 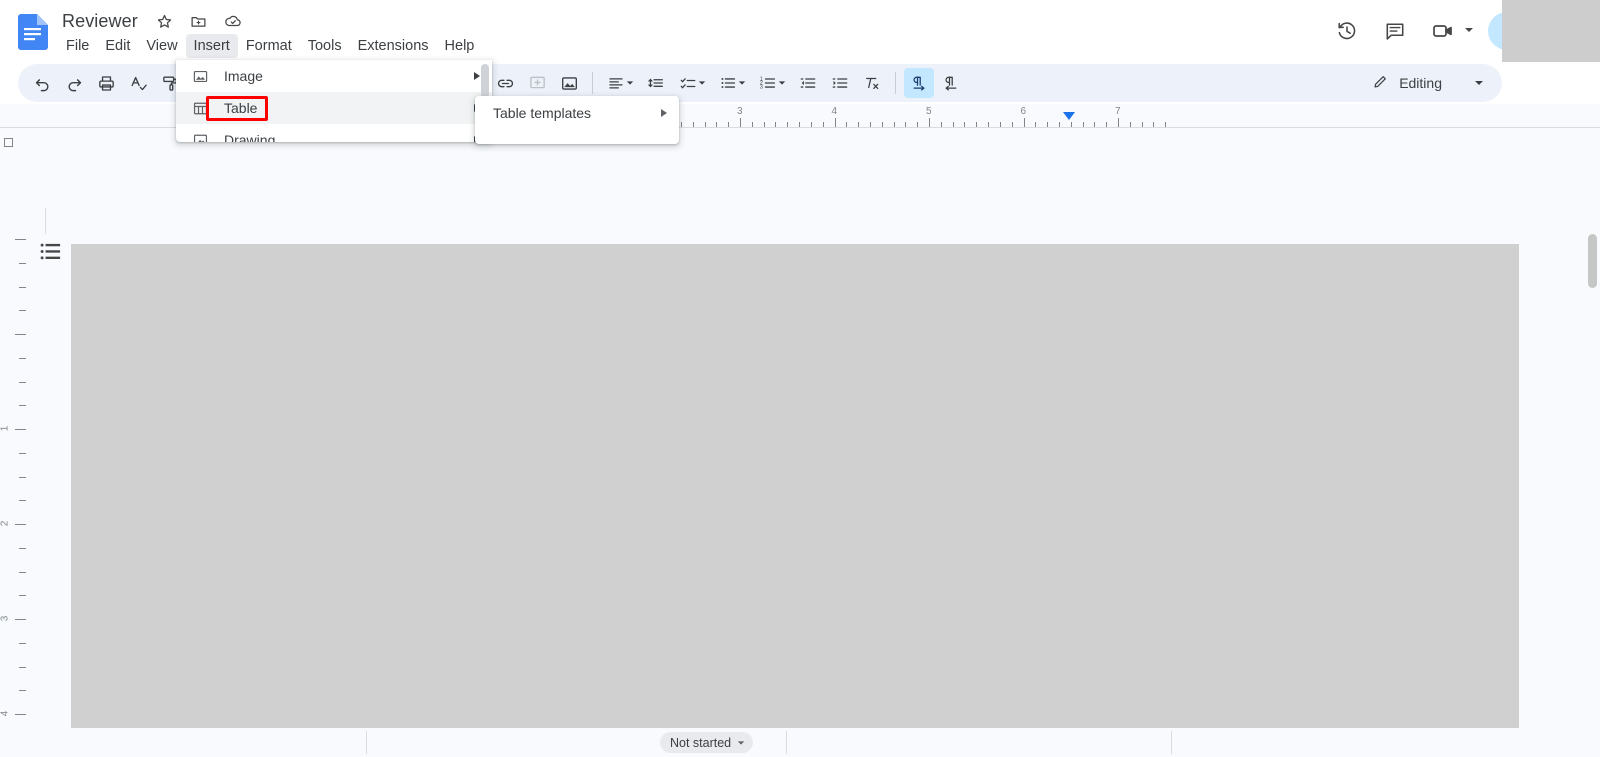 What do you see at coordinates (505, 83) in the screenshot?
I see `insert-link-icon` at bounding box center [505, 83].